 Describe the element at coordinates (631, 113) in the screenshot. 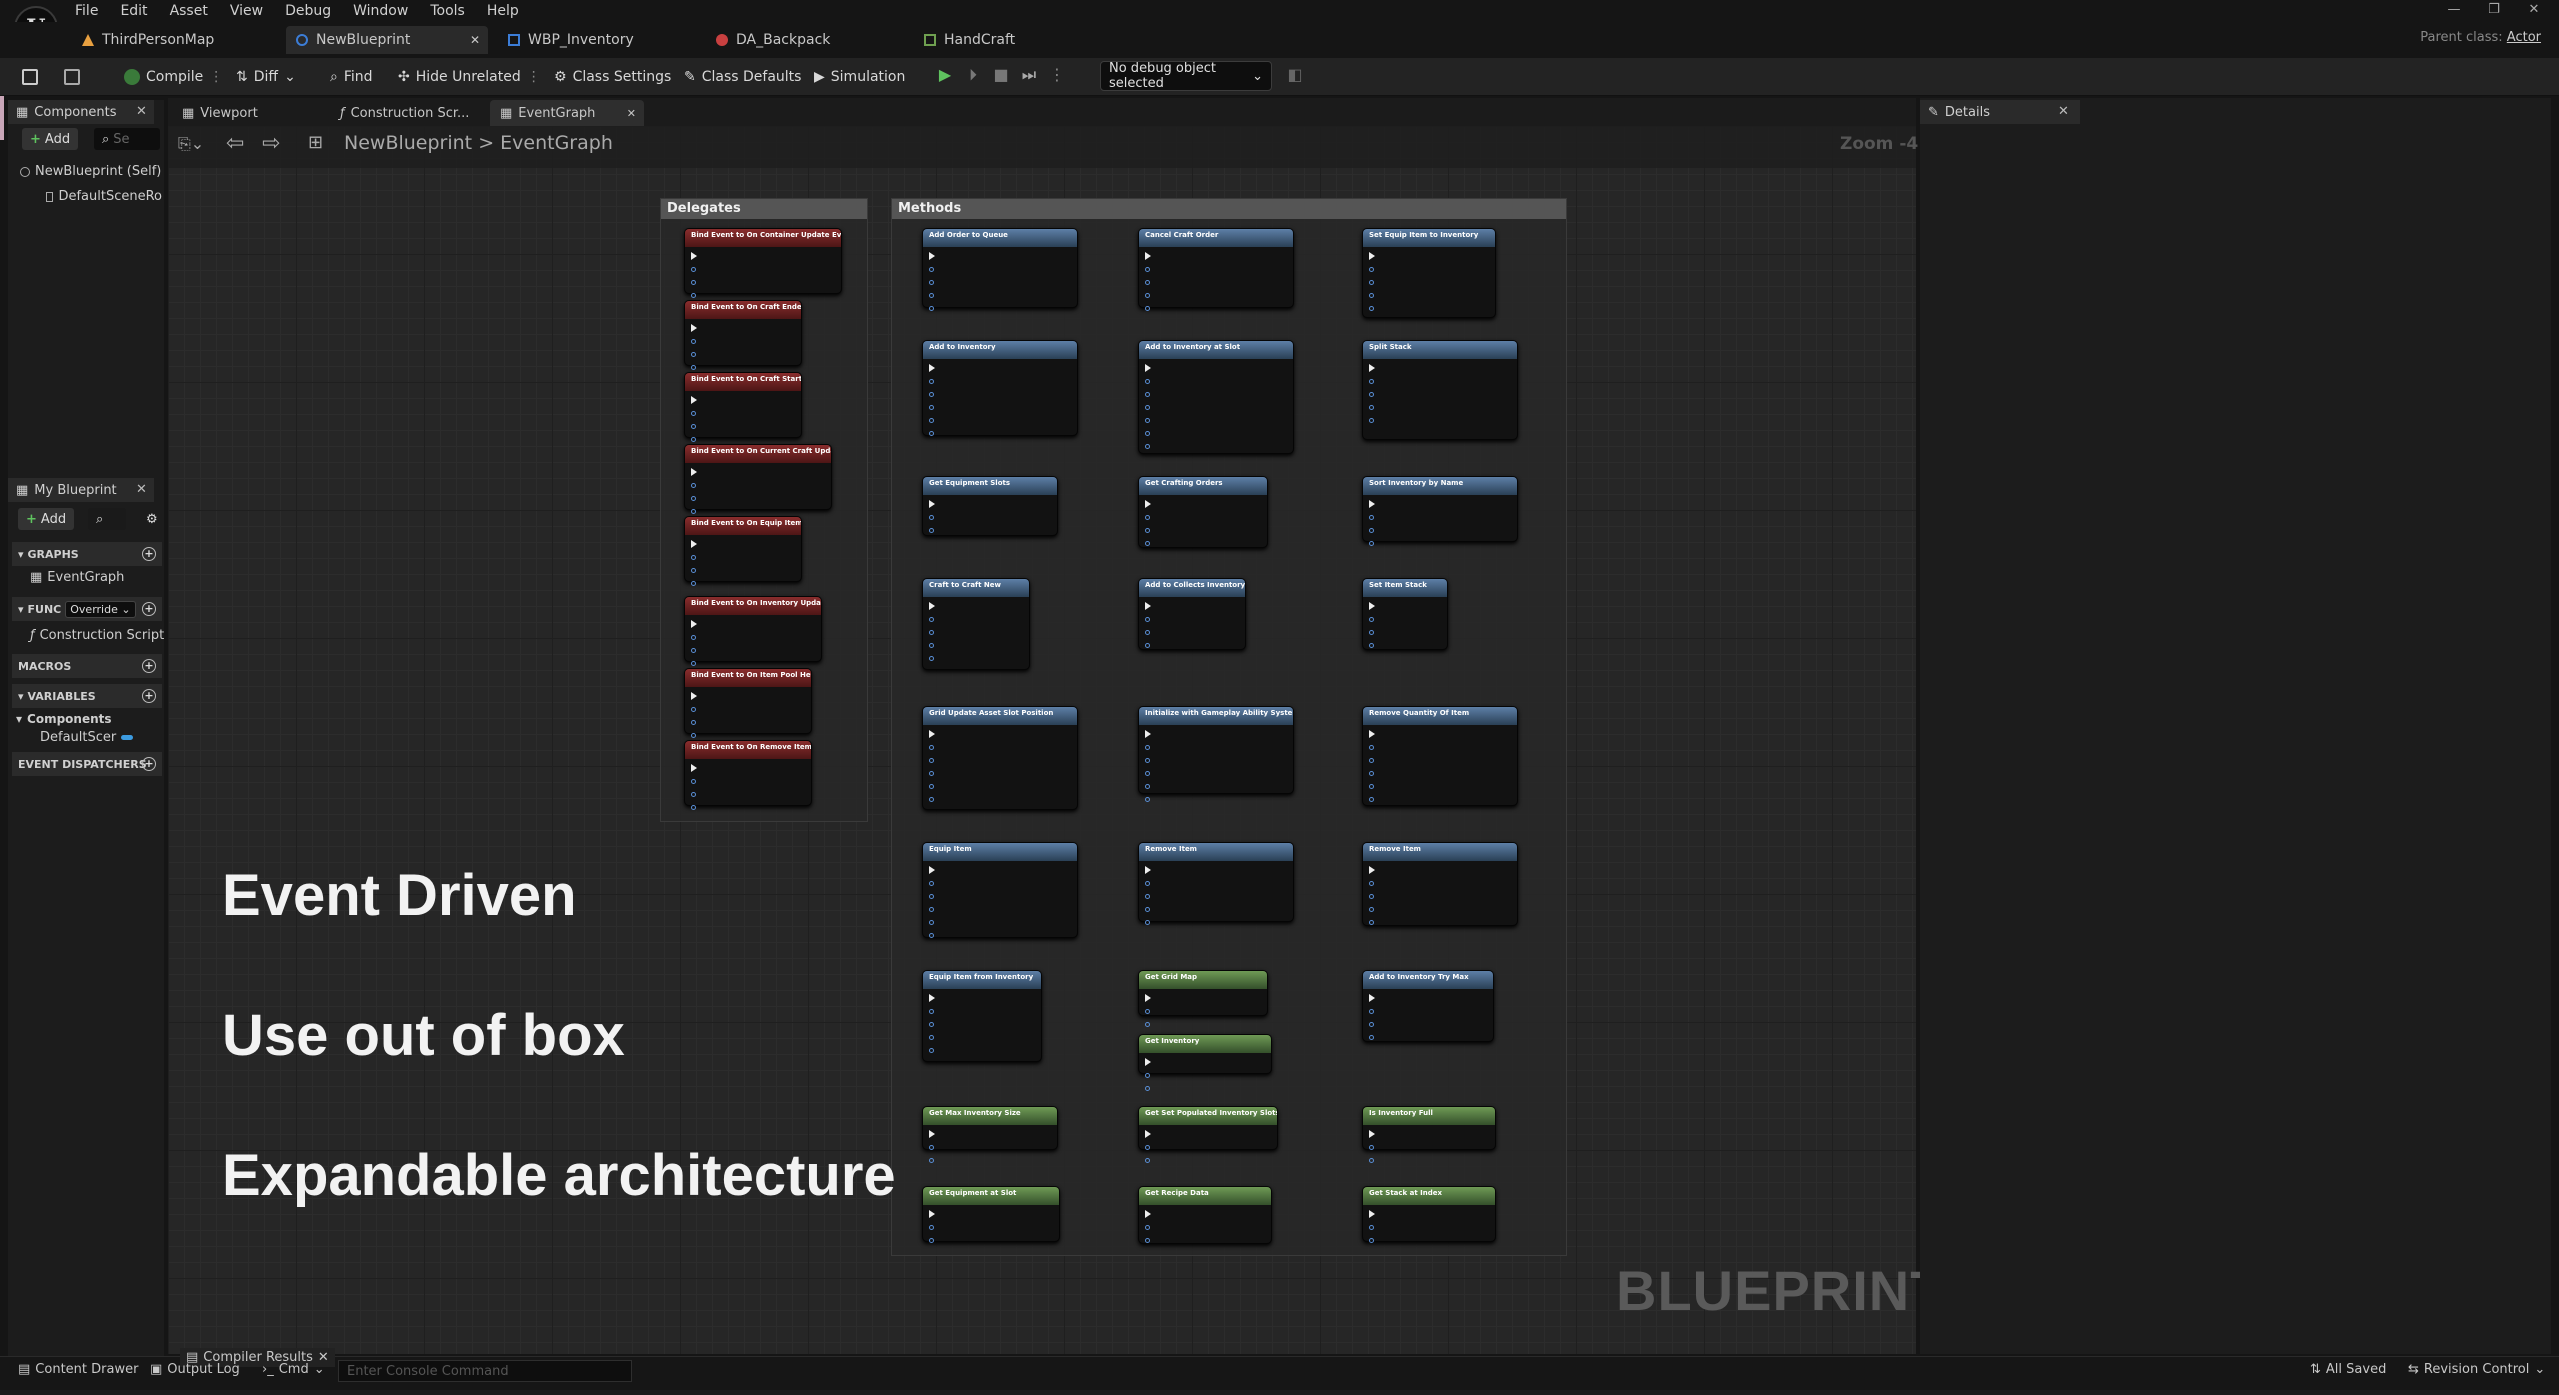

I see `close-tab-icon: ✕` at that location.